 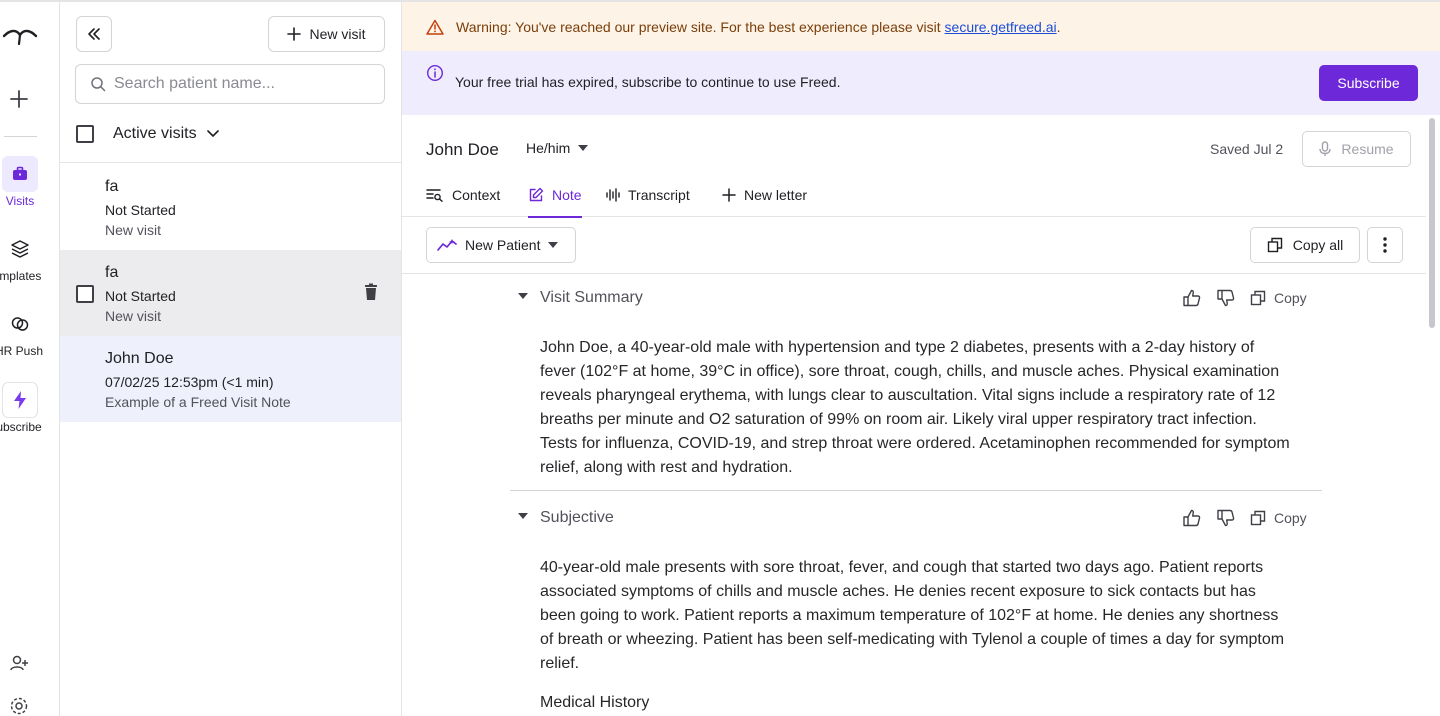 What do you see at coordinates (914, 197) in the screenshot?
I see `note-tabs: Context Note Transcript New letter` at bounding box center [914, 197].